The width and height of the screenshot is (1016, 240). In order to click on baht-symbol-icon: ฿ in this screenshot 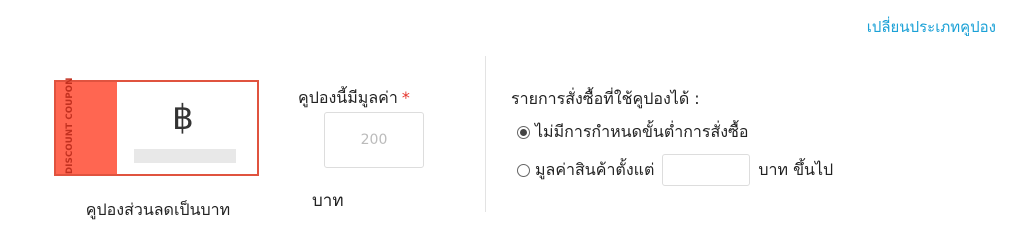, I will do `click(183, 118)`.